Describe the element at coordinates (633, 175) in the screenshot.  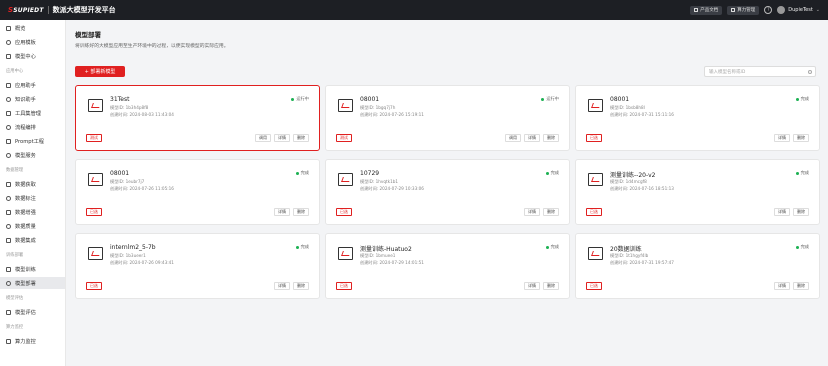
I see `model-name: 测量训练--20-v2` at that location.